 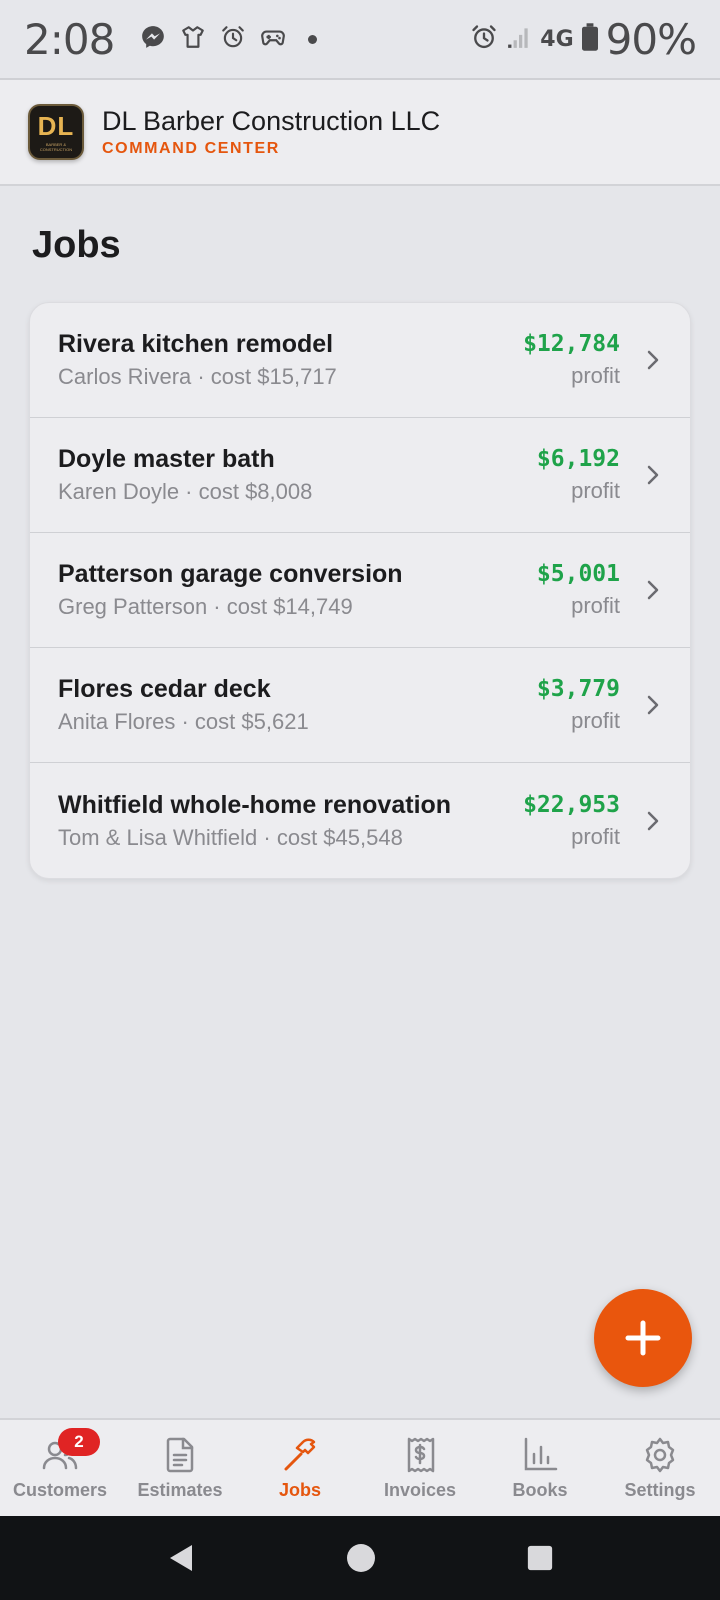 I want to click on document-icon, so click(x=180, y=1455).